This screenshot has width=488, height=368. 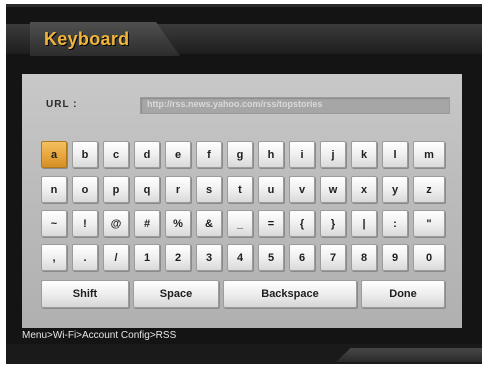 I want to click on key-s: s, so click(x=209, y=189).